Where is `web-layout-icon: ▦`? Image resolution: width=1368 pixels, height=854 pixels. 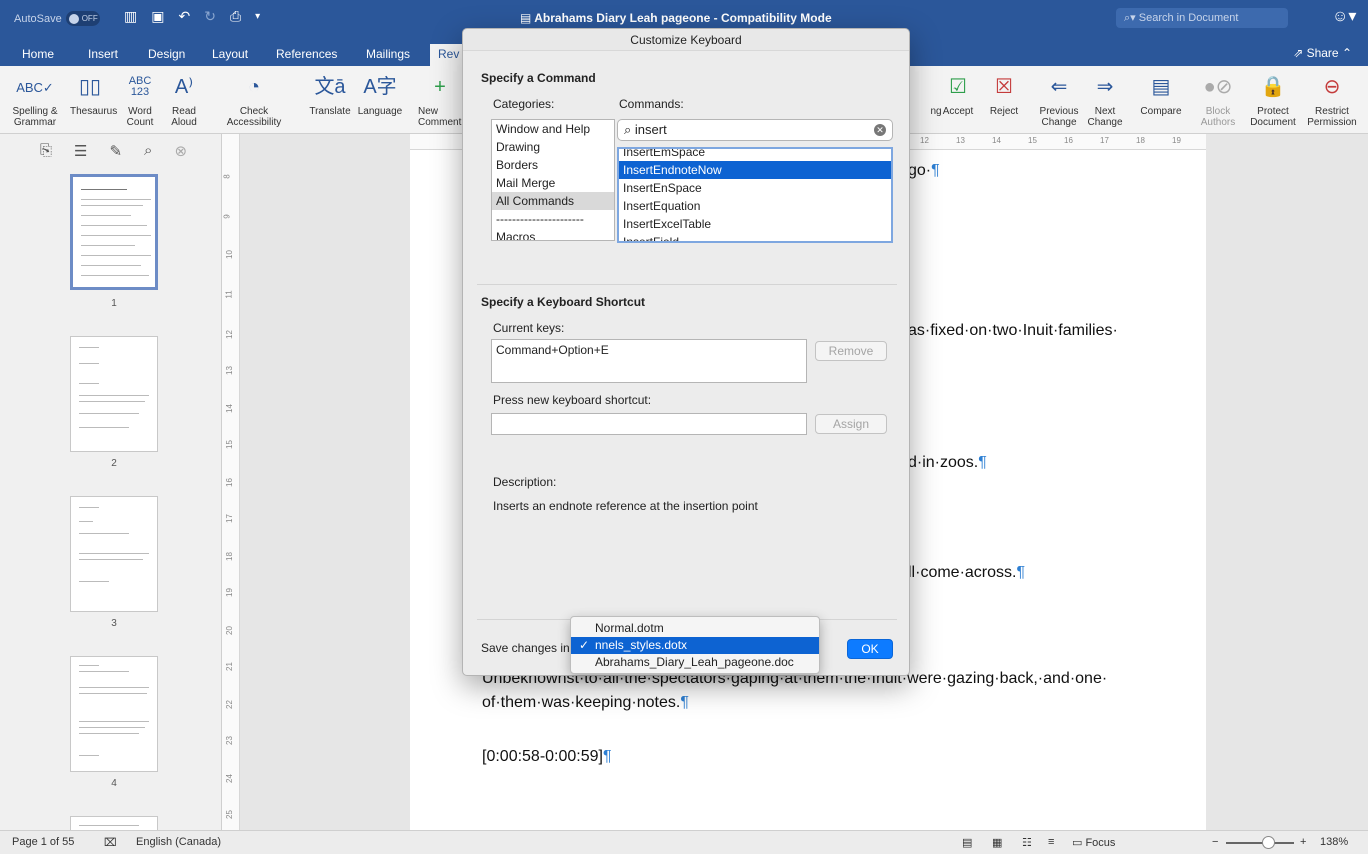
web-layout-icon: ▦ is located at coordinates (997, 842).